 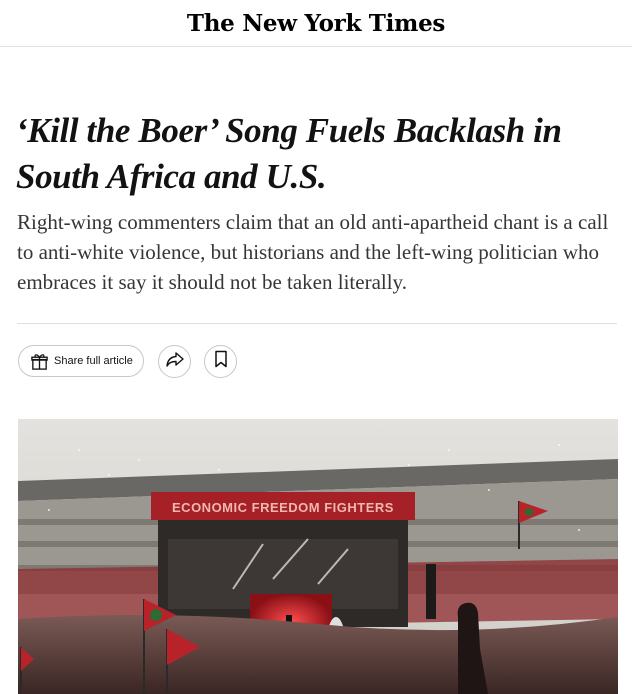 What do you see at coordinates (39, 361) in the screenshot?
I see `gift-icon` at bounding box center [39, 361].